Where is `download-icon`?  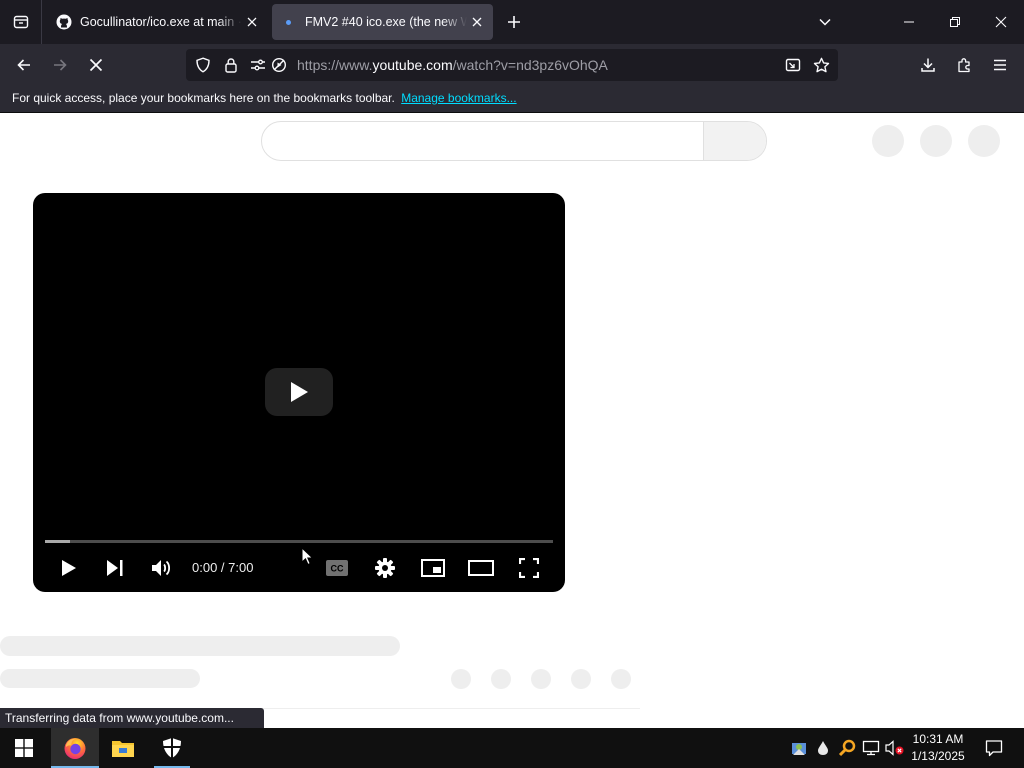
download-icon is located at coordinates (928, 65).